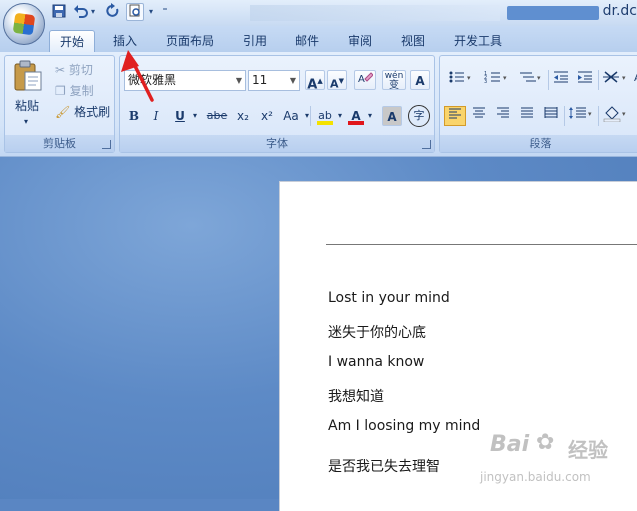 Image resolution: width=637 pixels, height=511 pixels. I want to click on title-bar: ▾ ▾ ⁼ dr.dc, so click(318, 13).